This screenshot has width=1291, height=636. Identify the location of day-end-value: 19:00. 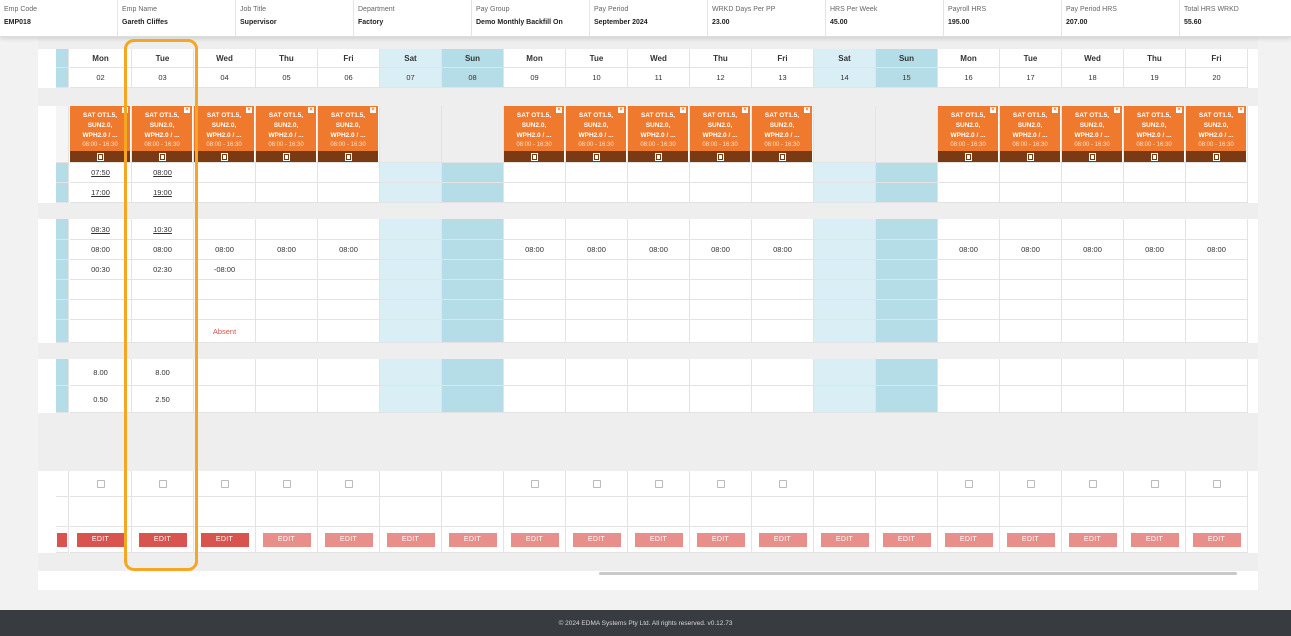
(162, 192).